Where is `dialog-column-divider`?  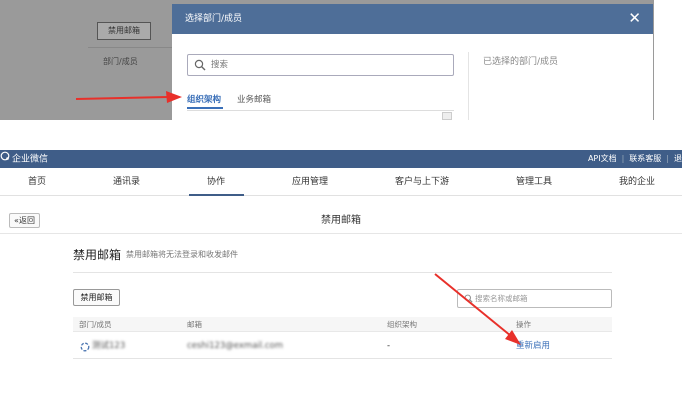 dialog-column-divider is located at coordinates (468, 86).